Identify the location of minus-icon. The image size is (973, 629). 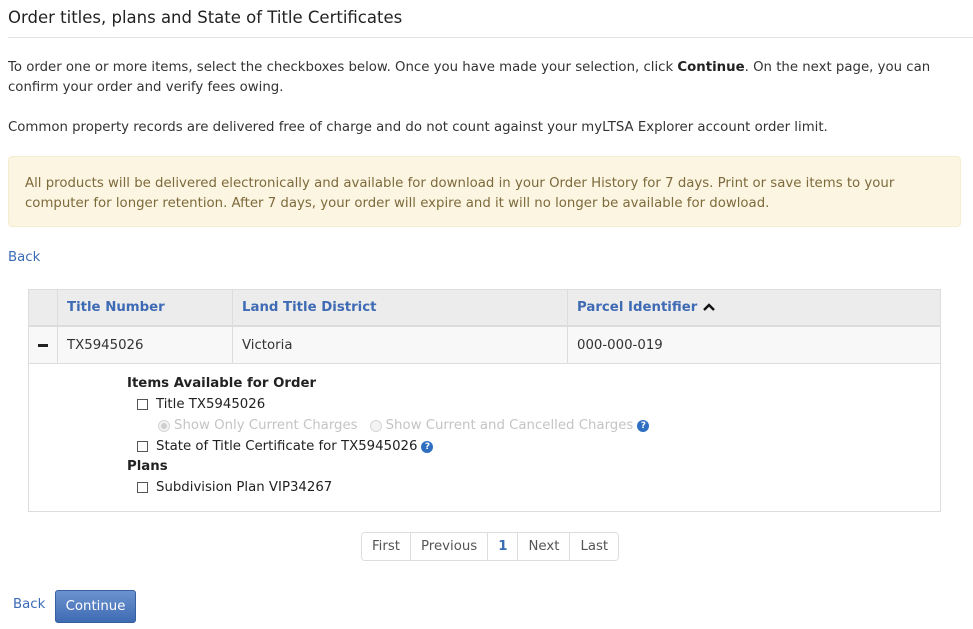
(43, 345).